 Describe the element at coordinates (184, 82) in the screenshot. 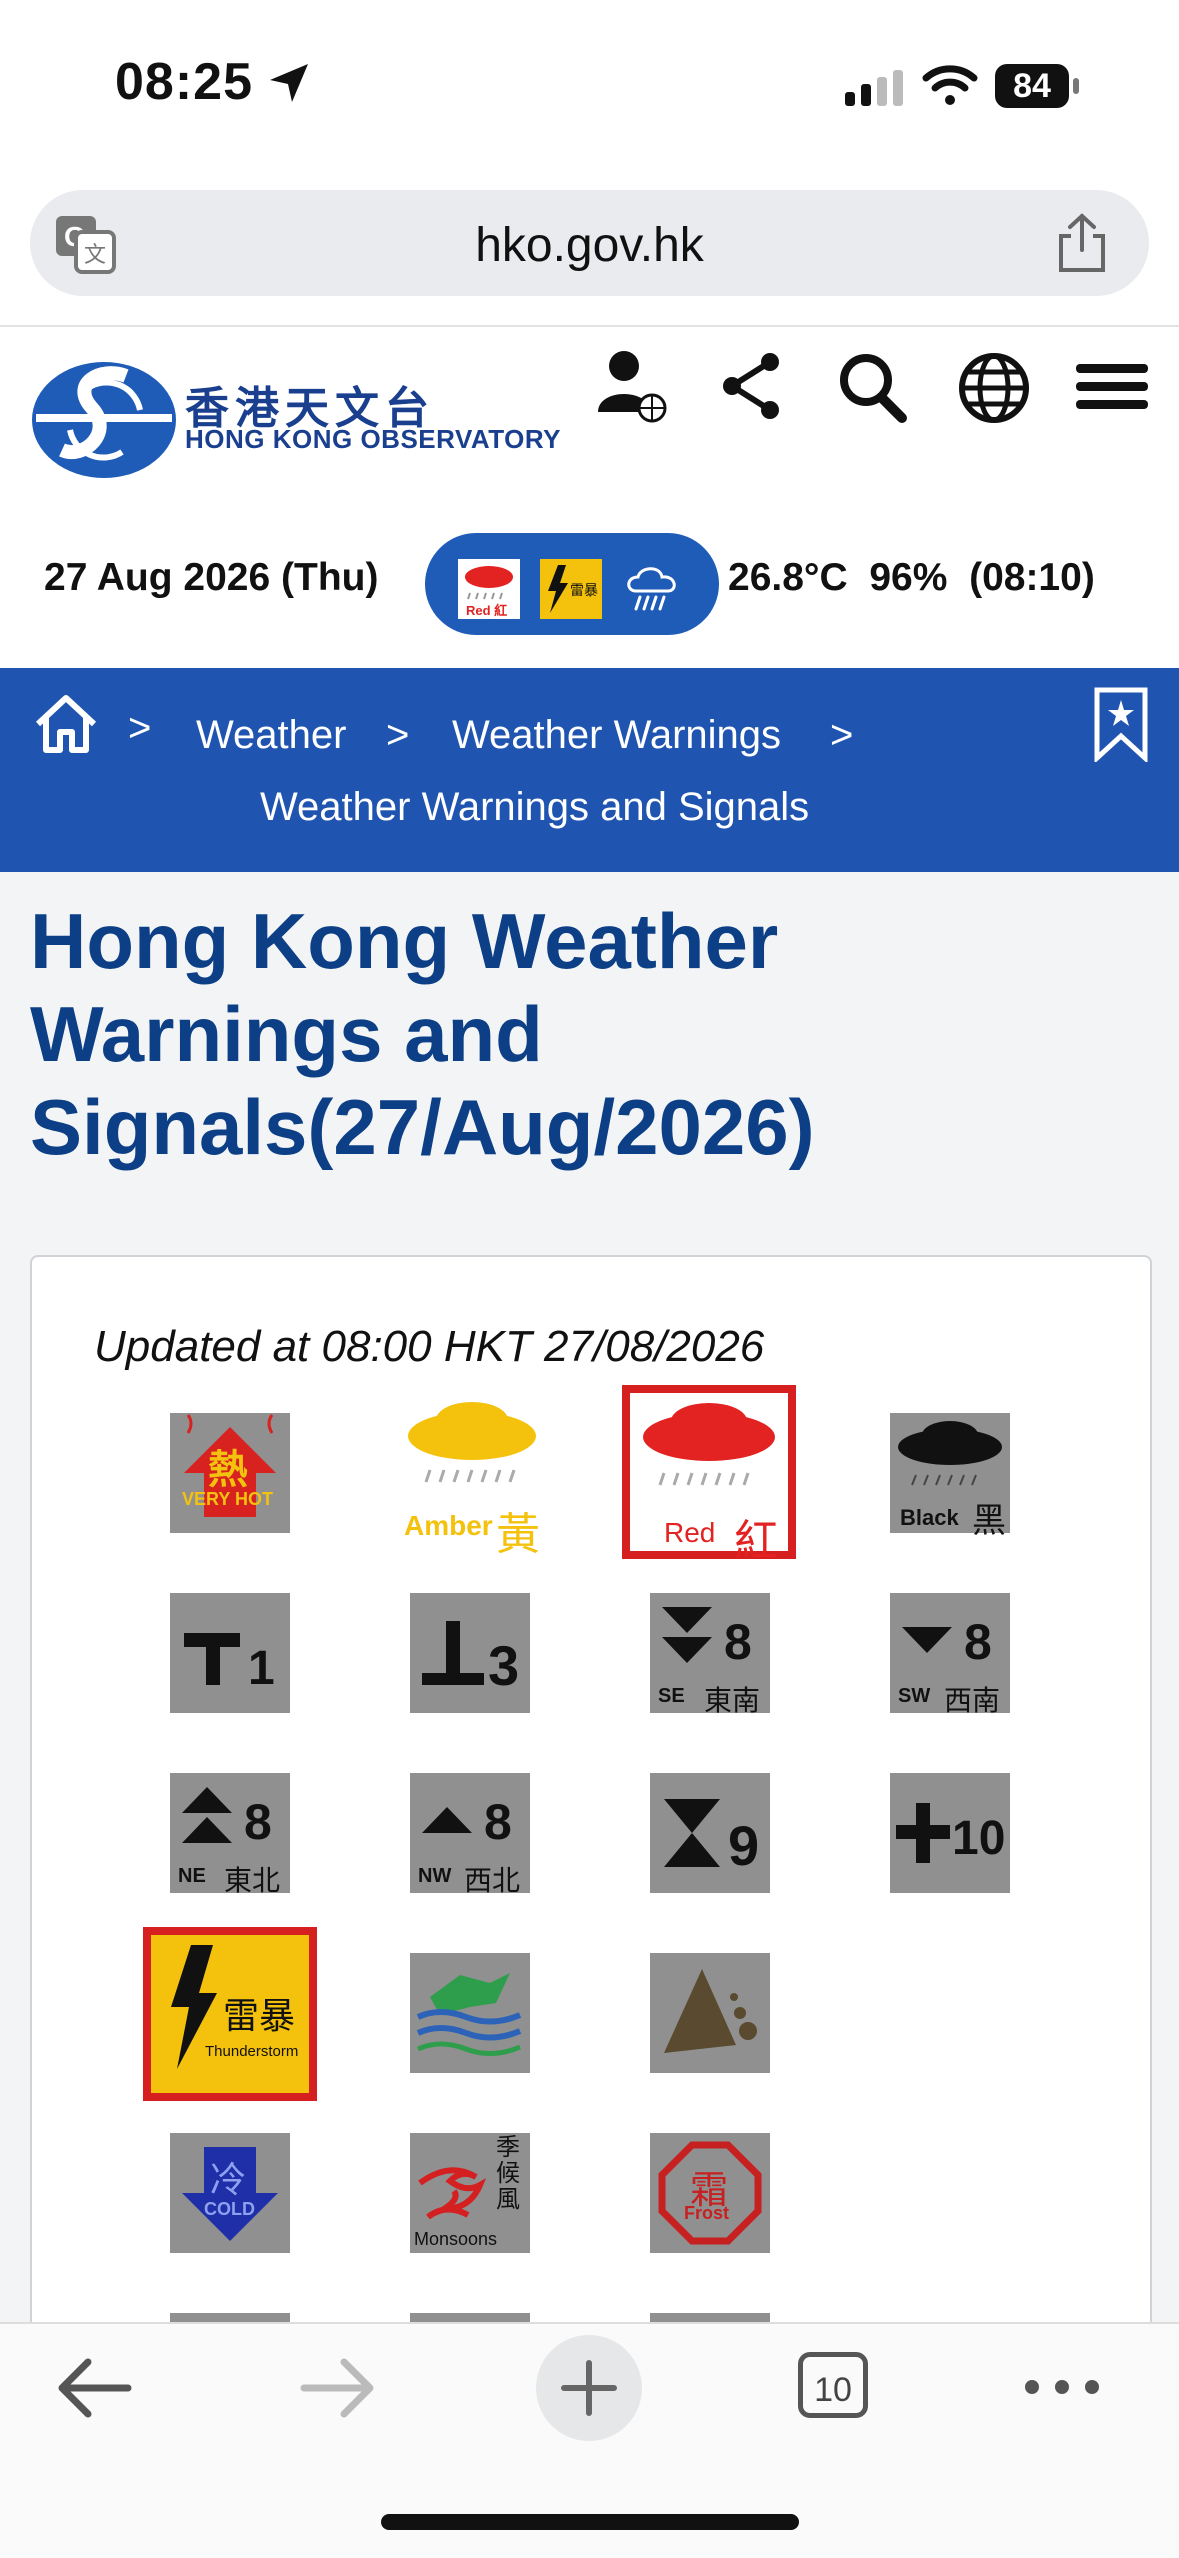

I see `status-time: 08:25` at that location.